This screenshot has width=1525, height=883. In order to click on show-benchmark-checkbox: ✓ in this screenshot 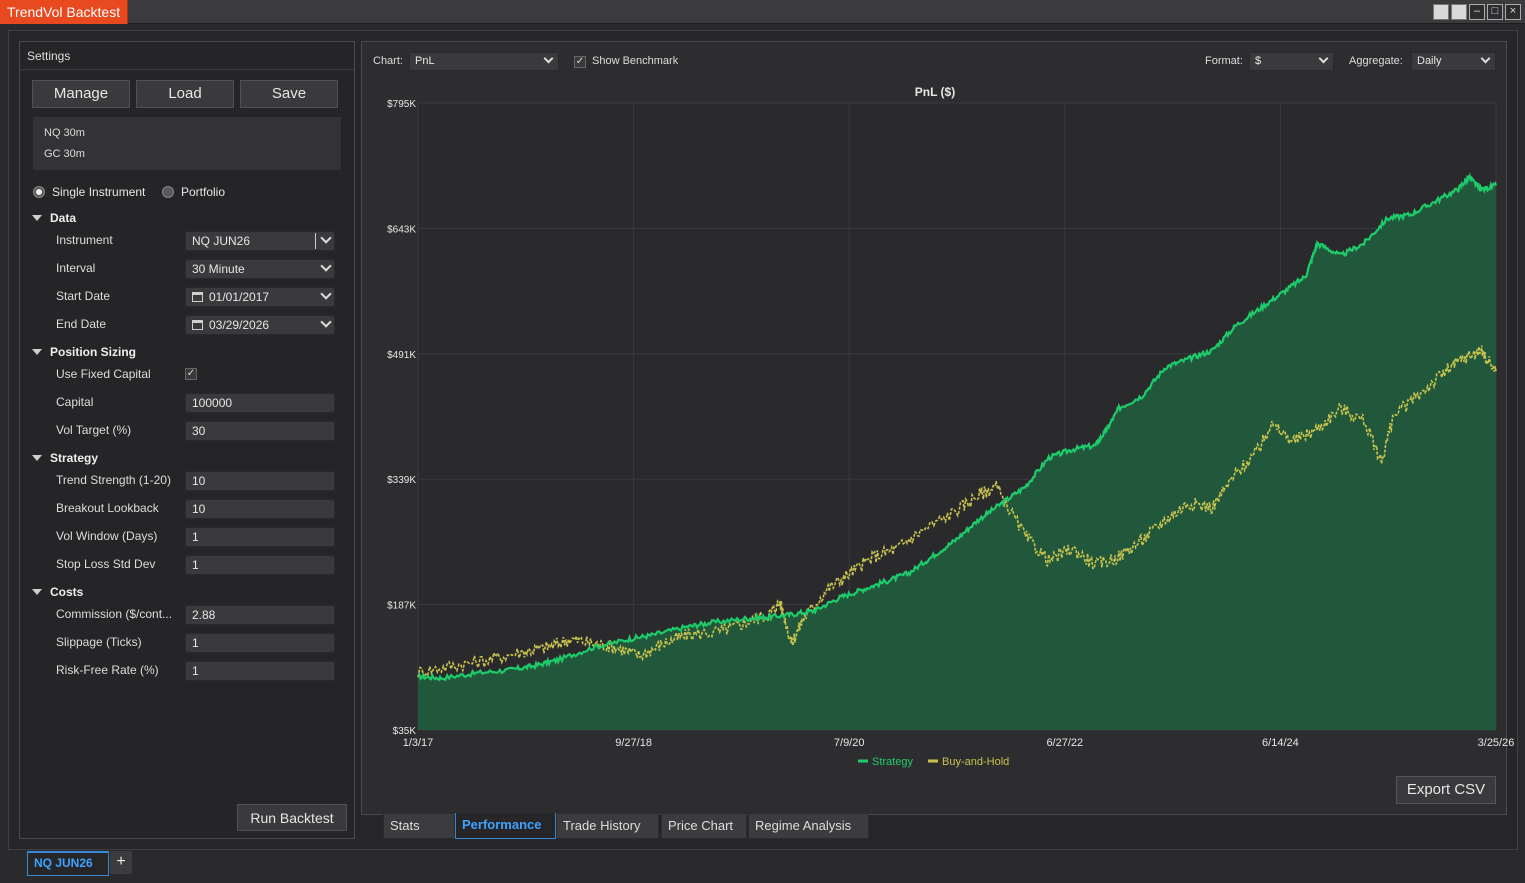, I will do `click(580, 62)`.